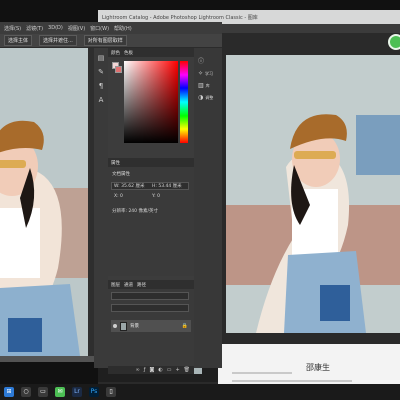  What do you see at coordinates (34, 28) in the screenshot?
I see `menu-filter: 滤镜(T)` at bounding box center [34, 28].